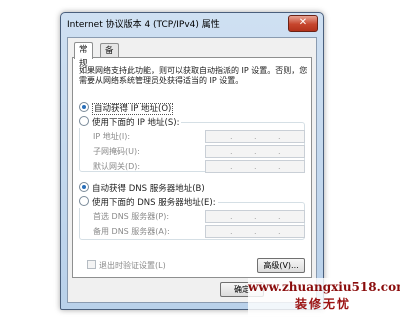 The image size is (400, 320). I want to click on dialog-title: Internet 协议版本 4 (TCP/IPv4) 属性, so click(143, 25).